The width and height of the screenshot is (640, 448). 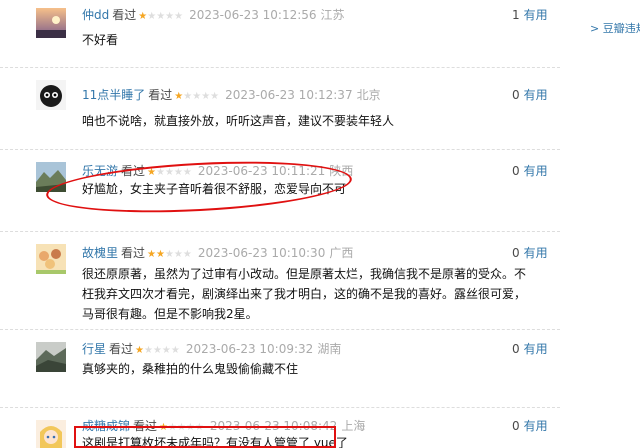 I want to click on review-time: 2023-06-23 10:09:32, so click(x=249, y=349).